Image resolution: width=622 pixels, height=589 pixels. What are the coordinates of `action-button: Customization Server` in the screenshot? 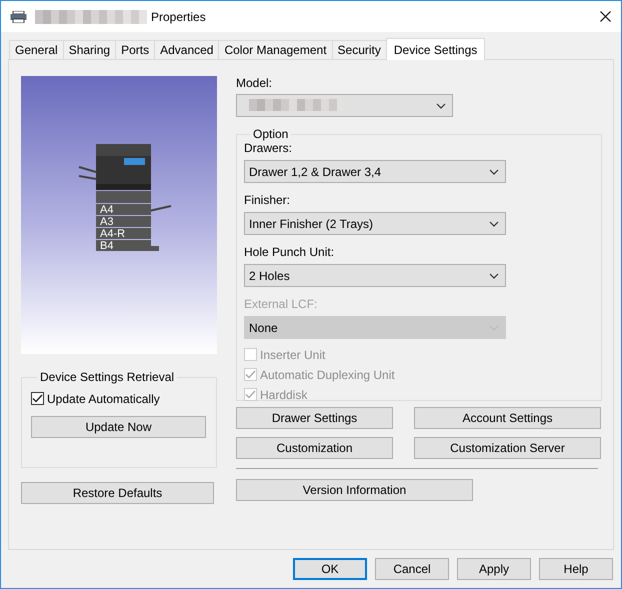 It's located at (507, 448).